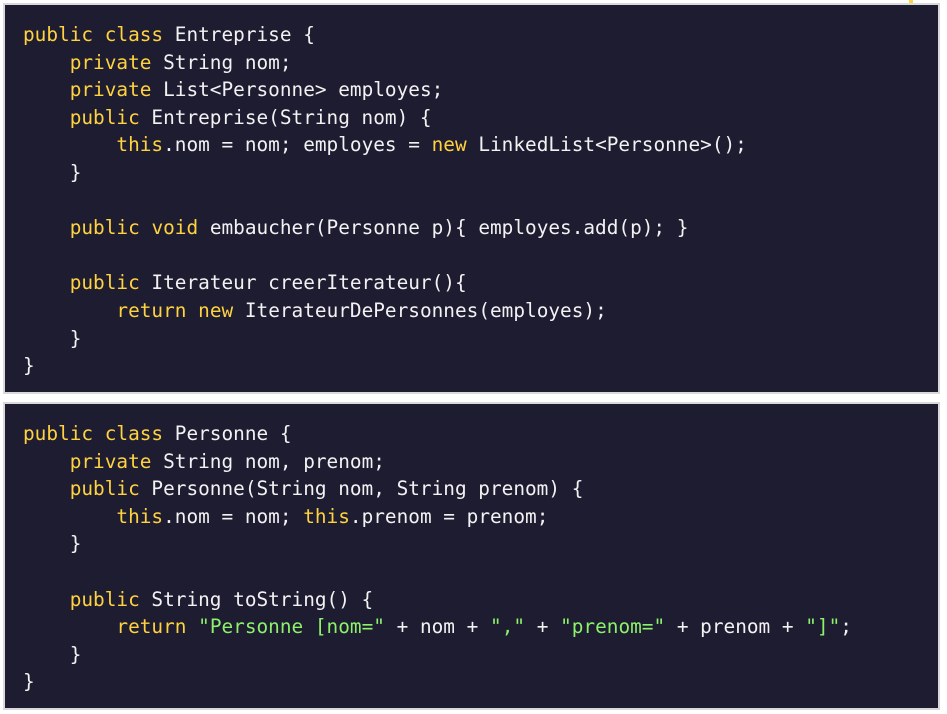 This screenshot has width=947, height=714. I want to click on code-text: Entreprise {, so click(239, 34).